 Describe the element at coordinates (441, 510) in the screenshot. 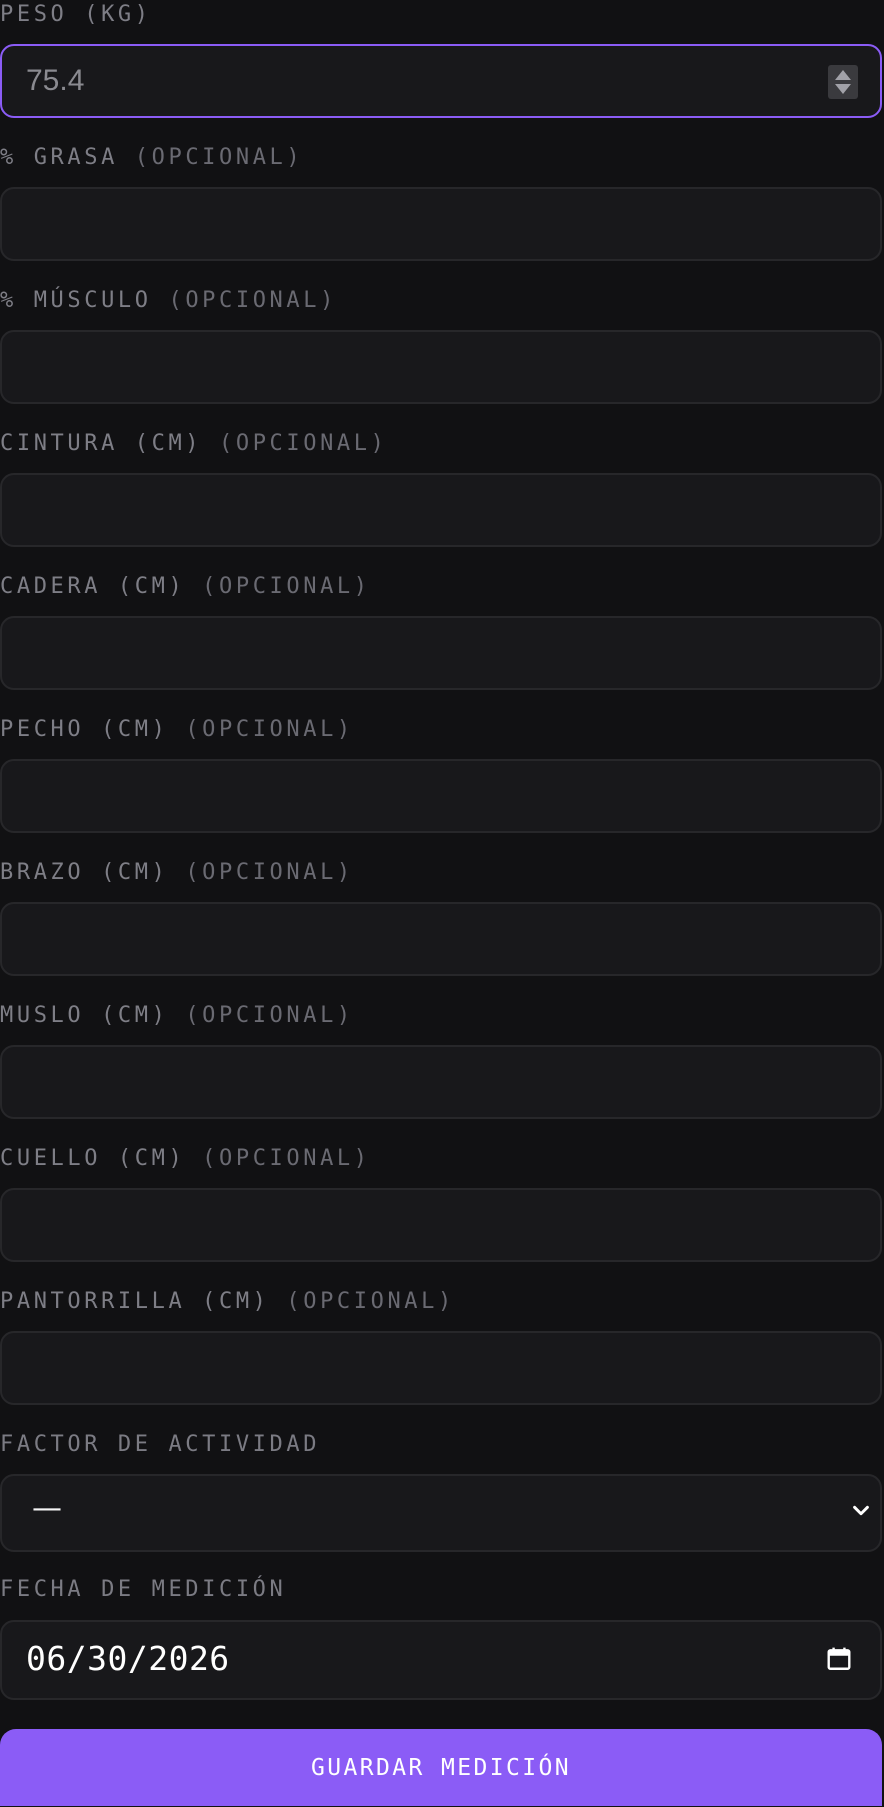

I see `waist-input` at that location.